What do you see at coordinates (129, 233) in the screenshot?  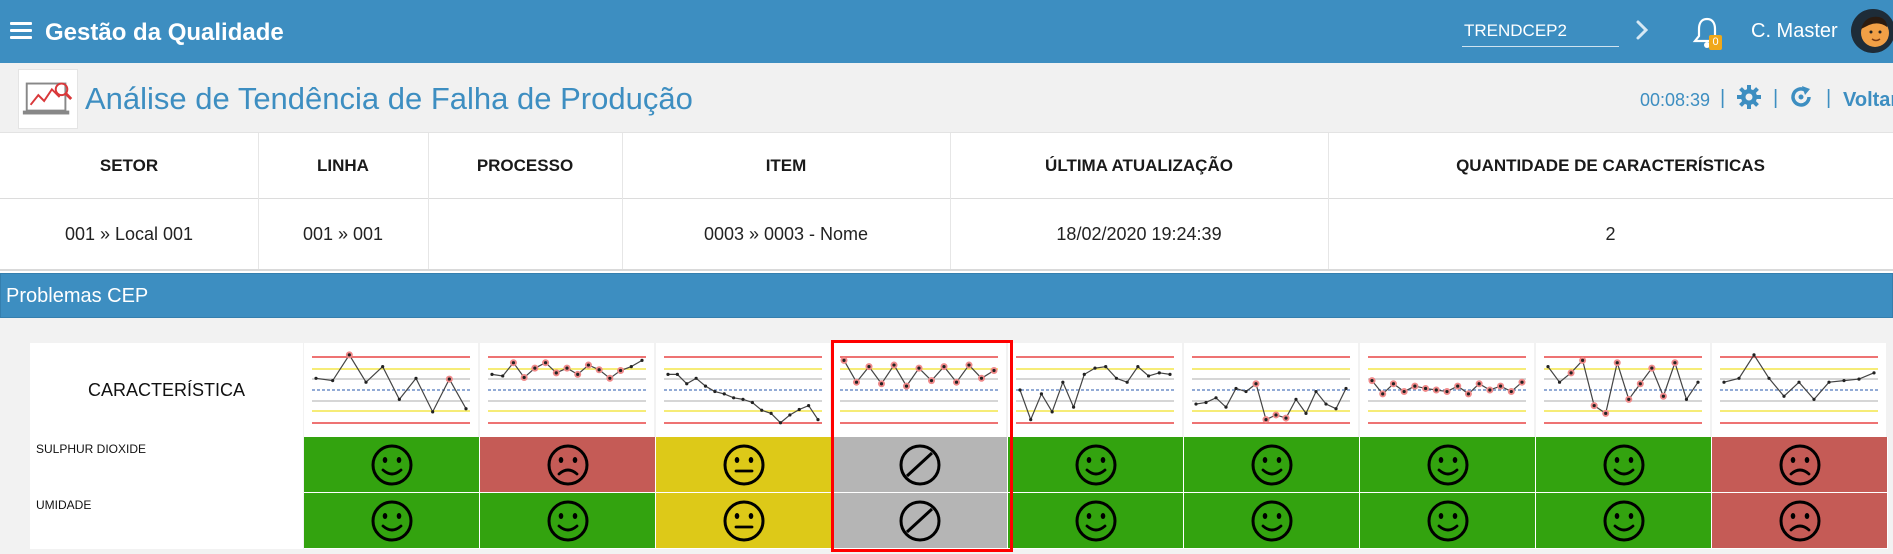 I see `value-setor: 001 » Local 001` at bounding box center [129, 233].